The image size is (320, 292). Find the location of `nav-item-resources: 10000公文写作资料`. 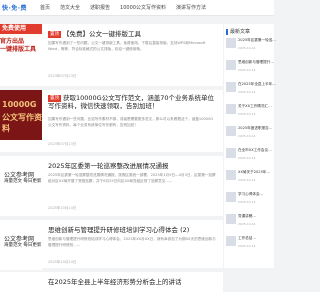

nav-item-resources: 10000公文写作资料 is located at coordinates (143, 7).